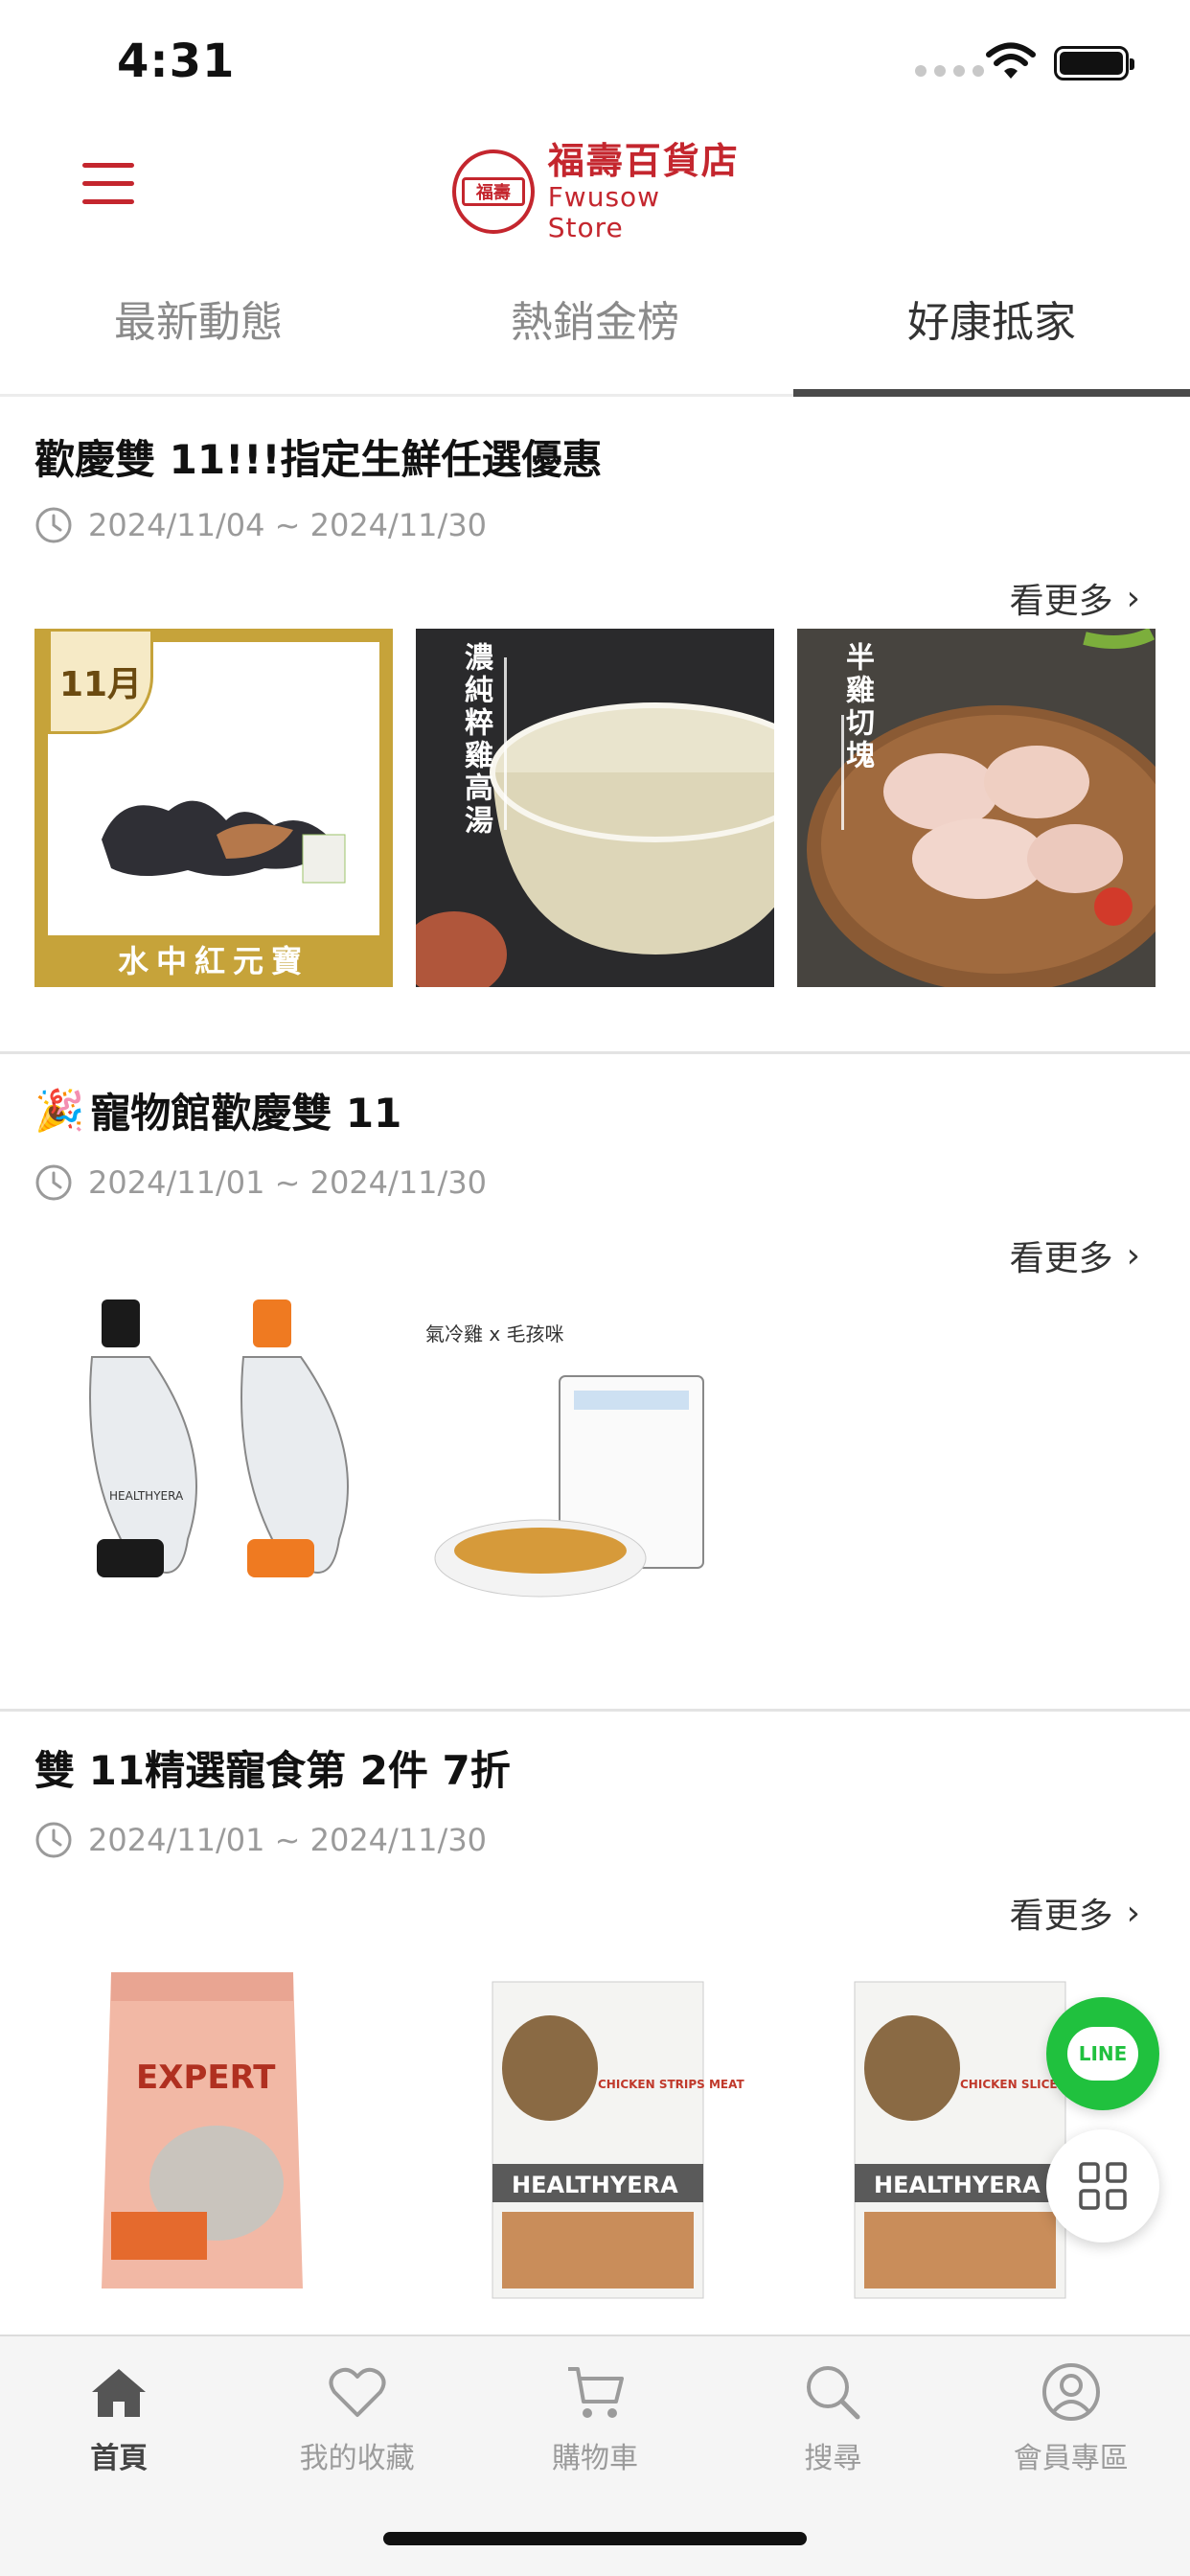 This screenshot has height=2576, width=1190. Describe the element at coordinates (1071, 2458) in the screenshot. I see `nav-label: 會員專區` at that location.